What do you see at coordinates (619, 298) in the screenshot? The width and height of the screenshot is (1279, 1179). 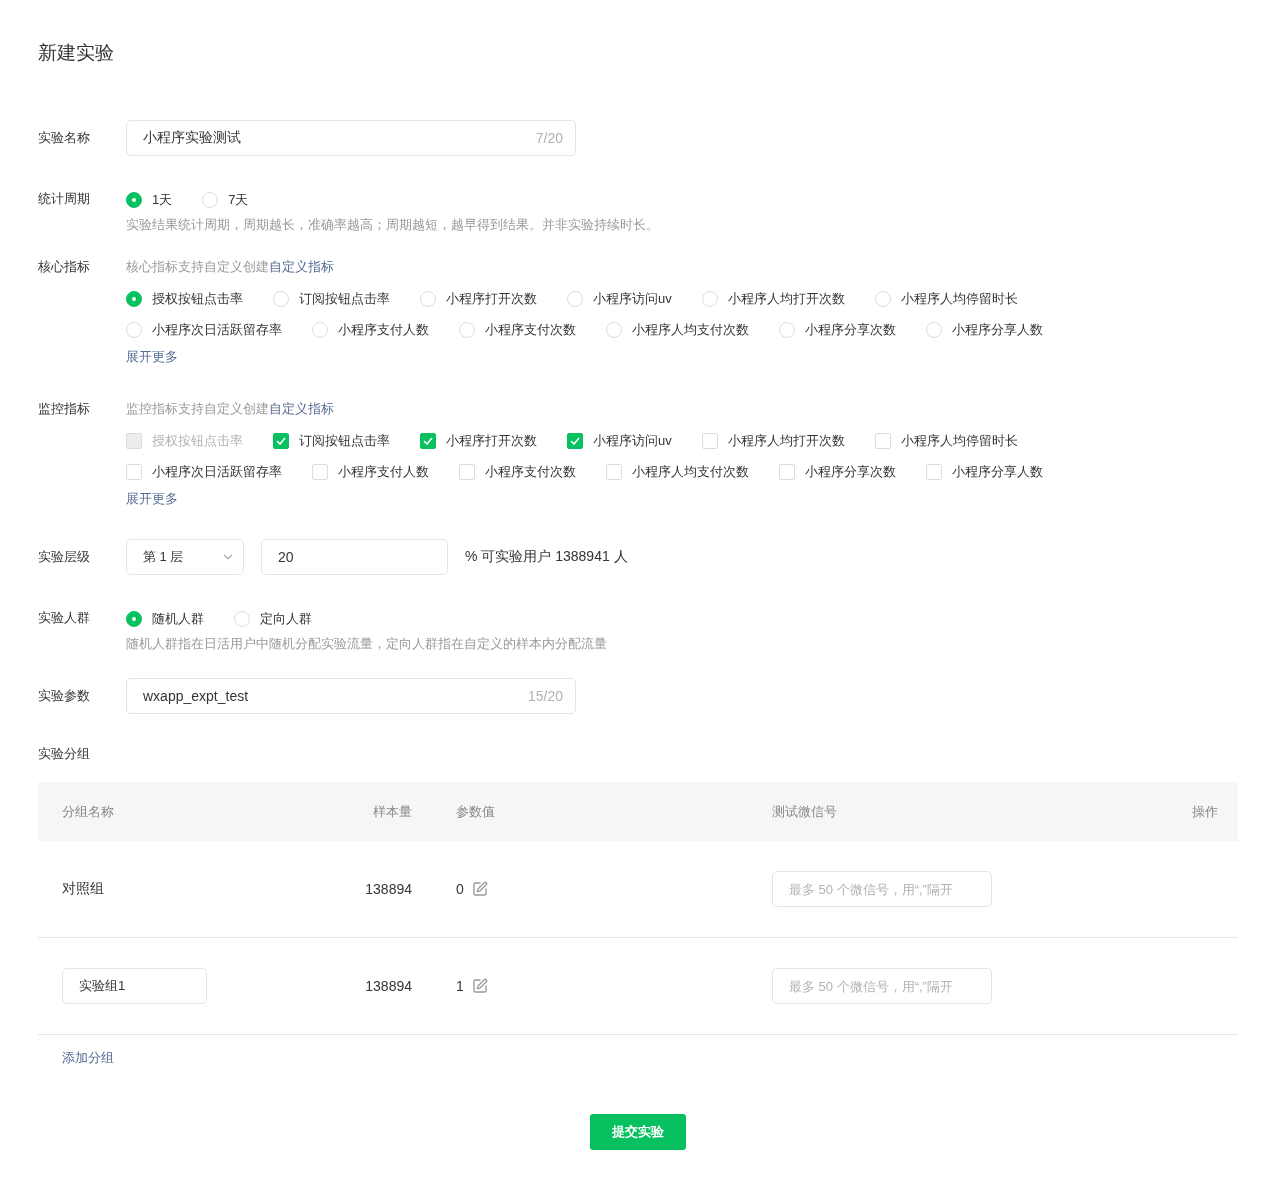 I see `radio-option: 小程序访问uv` at bounding box center [619, 298].